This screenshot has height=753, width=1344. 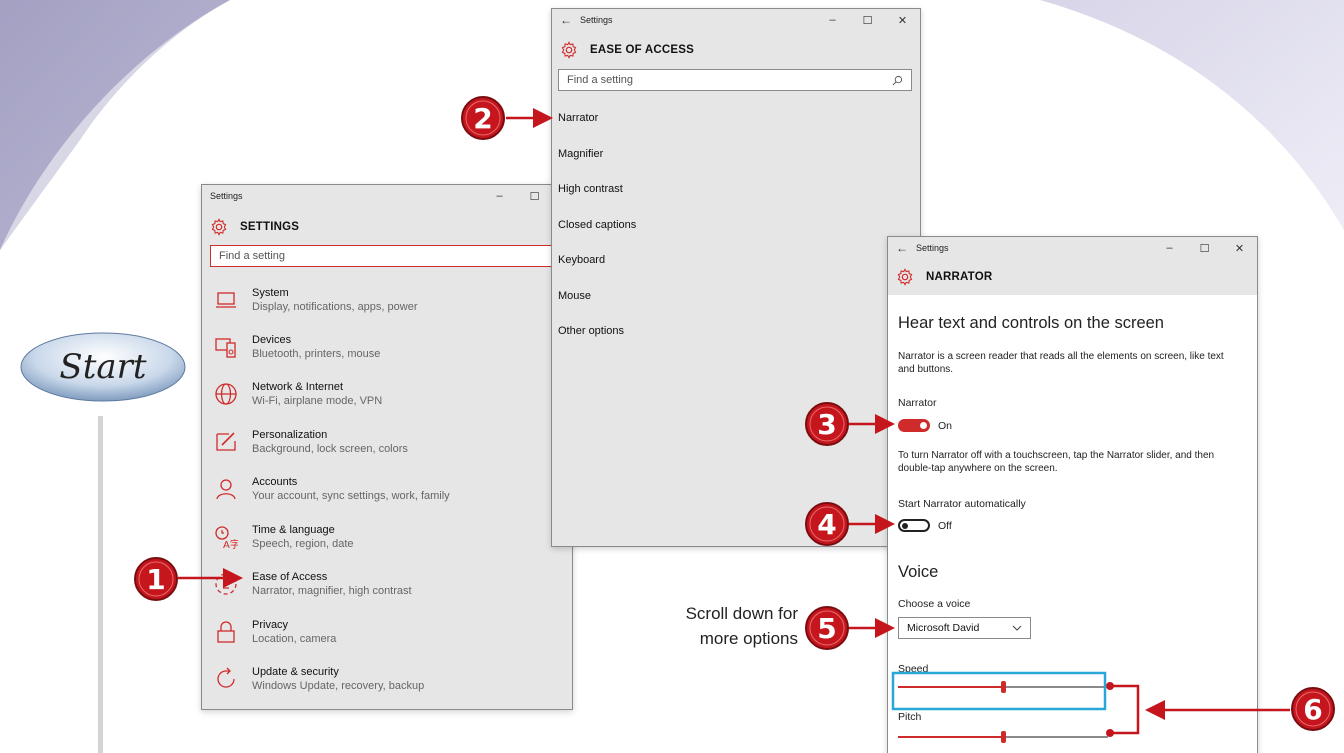 I want to click on page-title: NARRATOR, so click(x=959, y=277).